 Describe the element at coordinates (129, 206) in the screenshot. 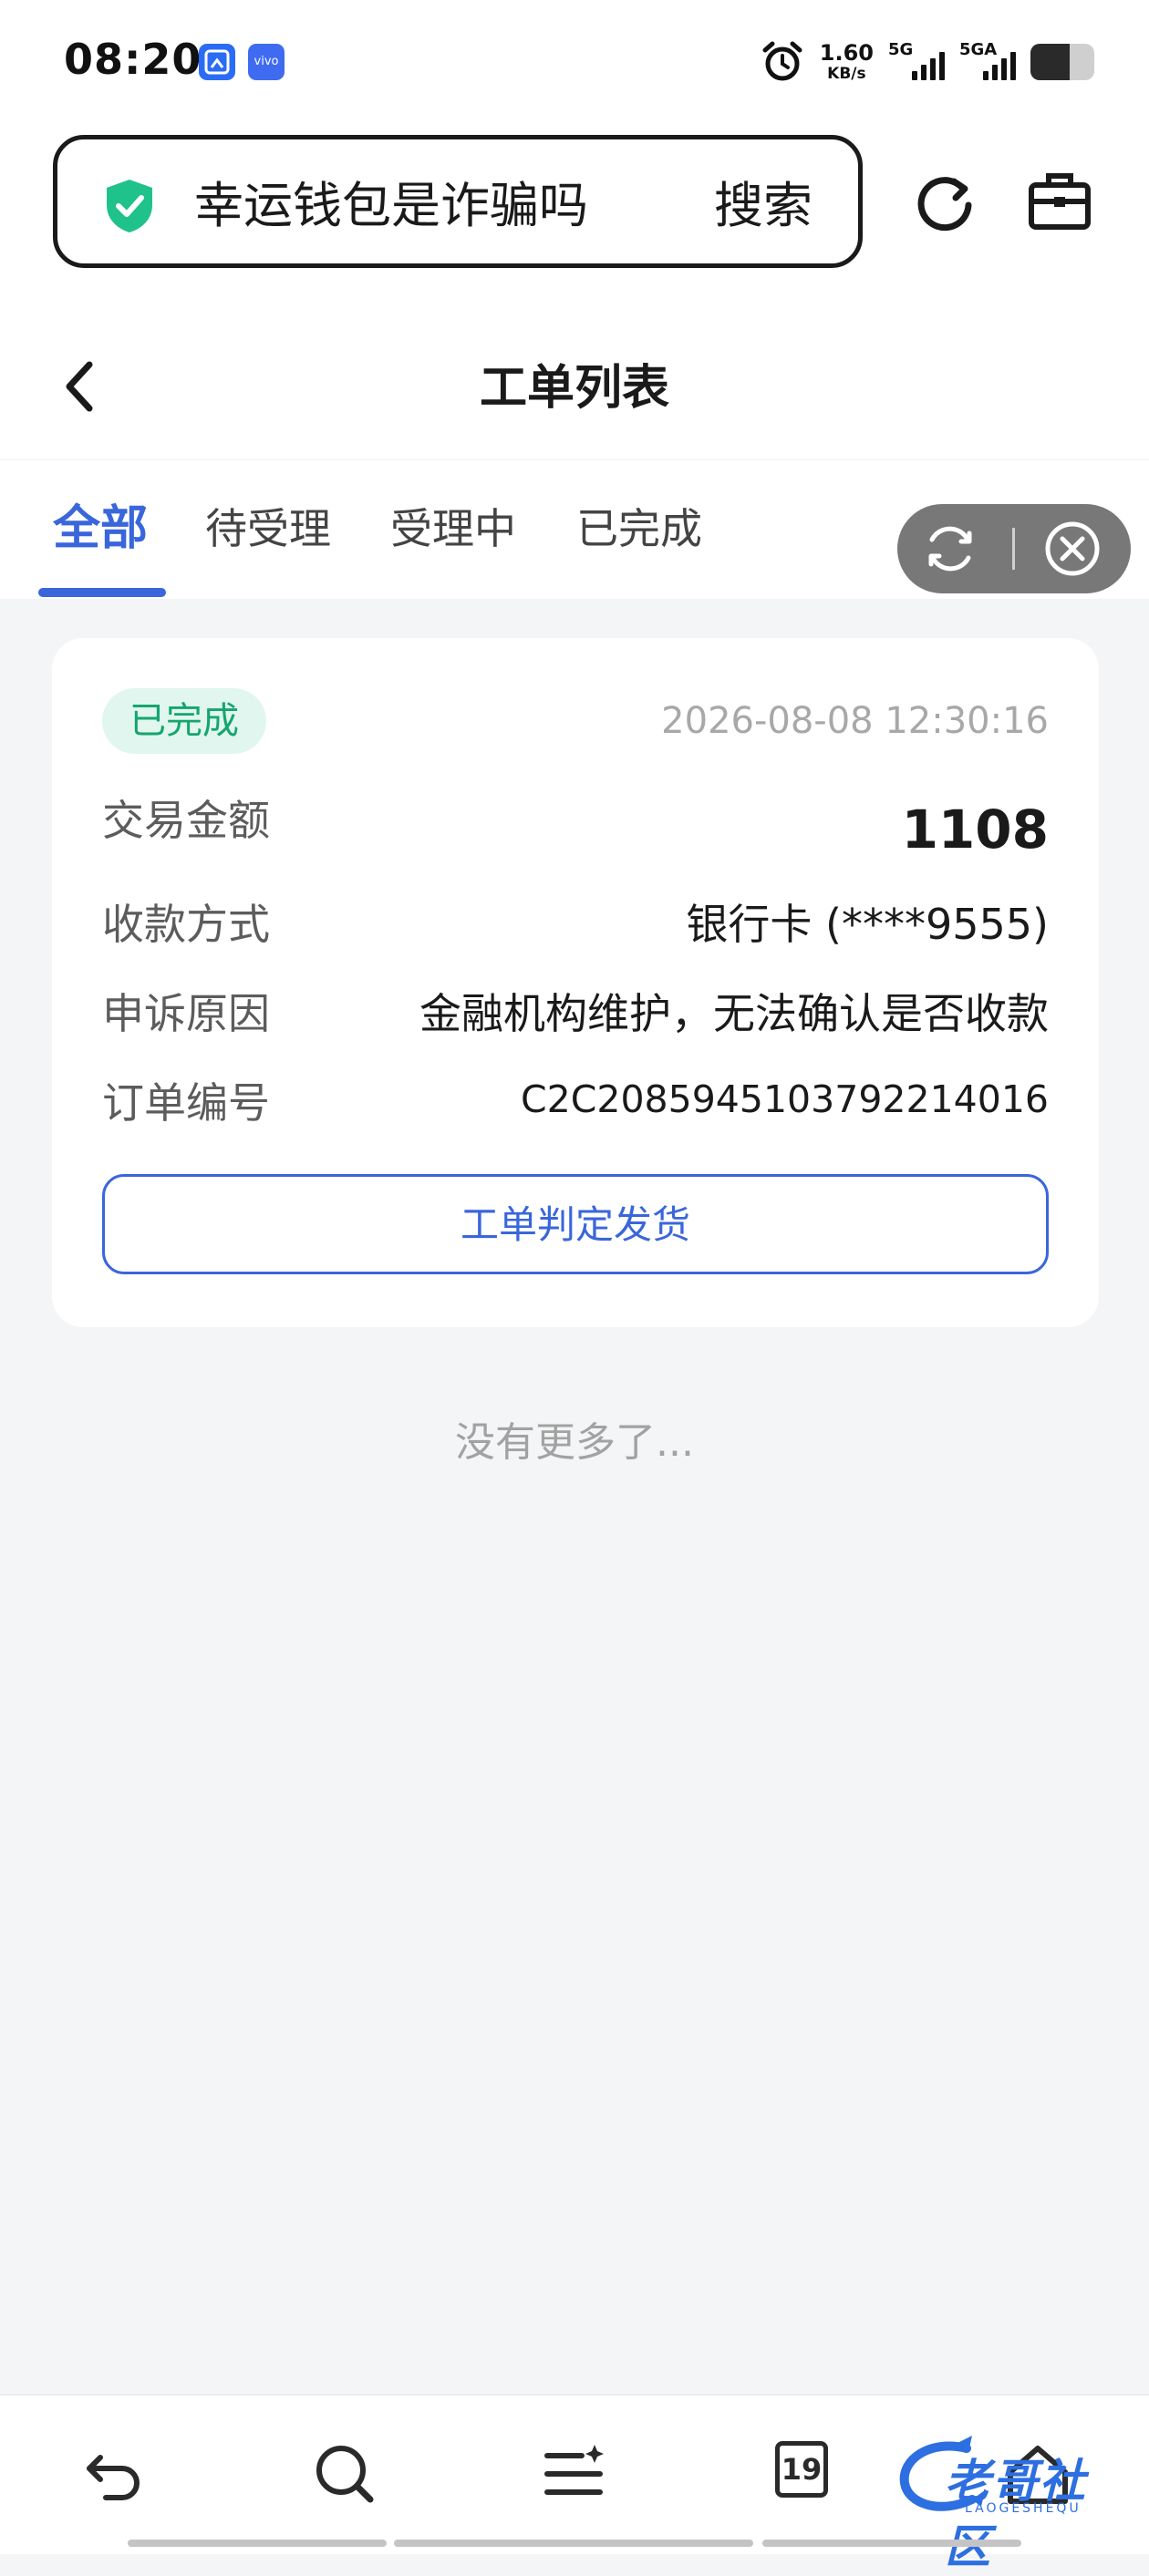

I see `shield-check-icon` at that location.